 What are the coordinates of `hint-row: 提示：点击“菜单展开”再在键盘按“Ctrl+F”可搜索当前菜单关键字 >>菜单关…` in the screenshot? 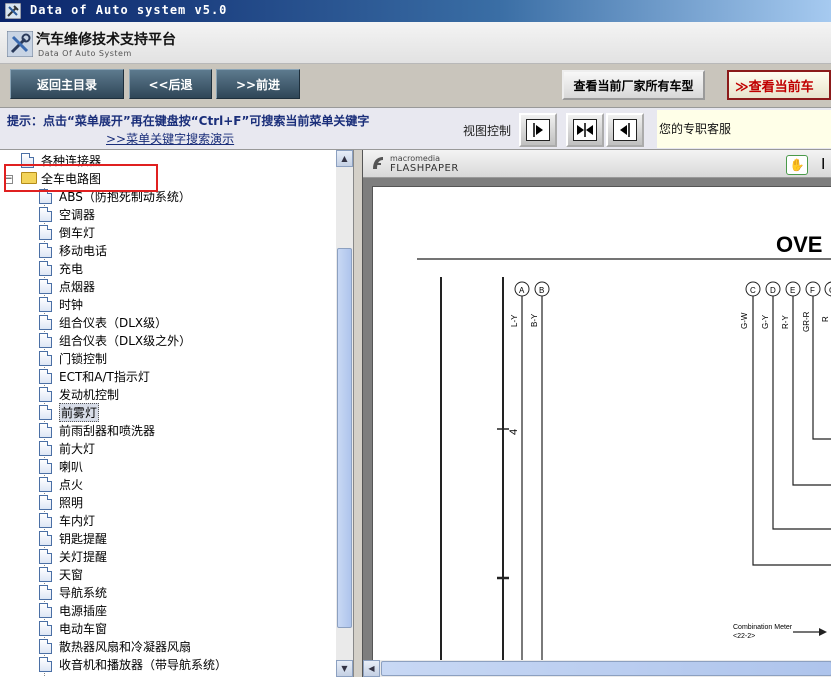 It's located at (415, 129).